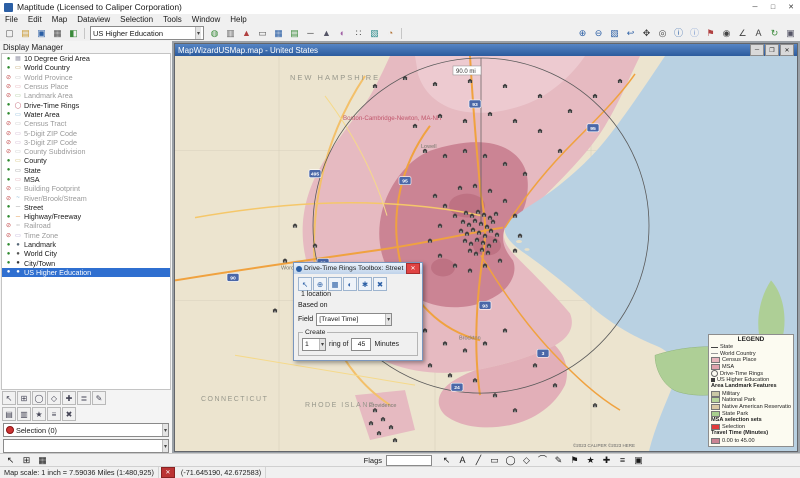 Image resolution: width=800 pixels, height=478 pixels. Describe the element at coordinates (791, 7) in the screenshot. I see `close-button: ✕` at that location.